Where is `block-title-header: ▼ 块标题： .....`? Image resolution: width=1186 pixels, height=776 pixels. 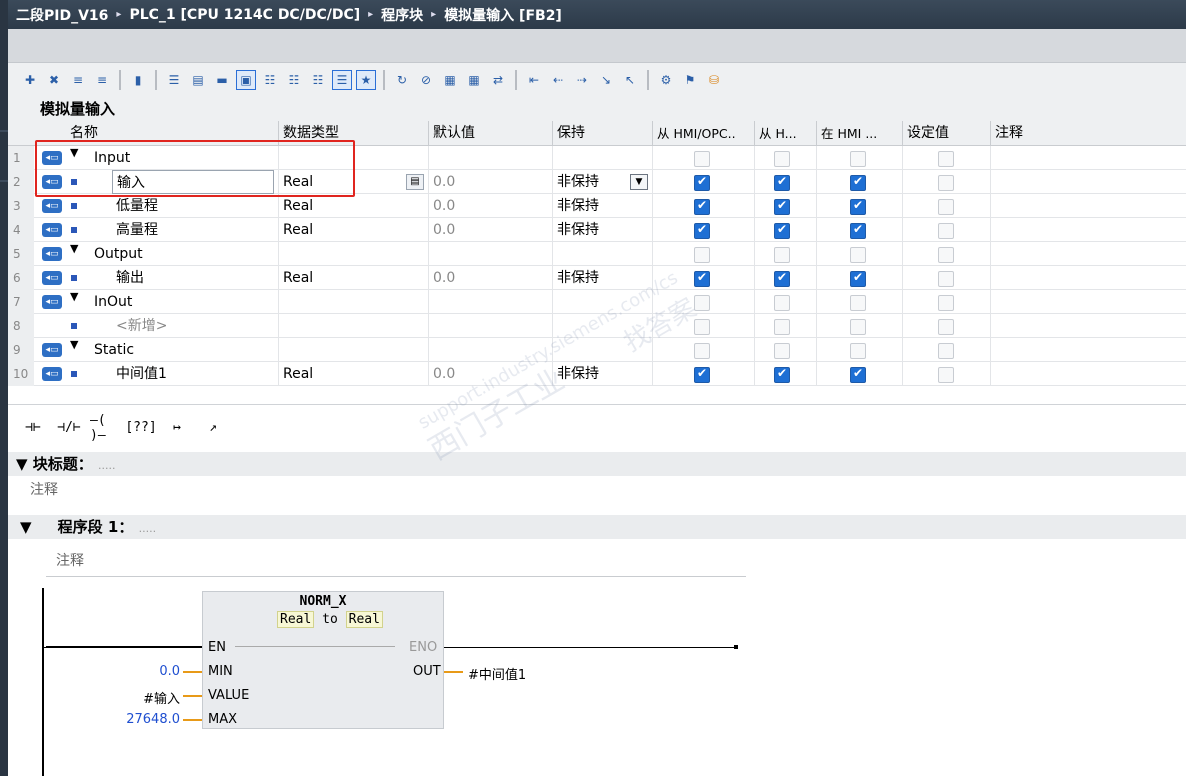
block-title-header: ▼ 块标题： ..... is located at coordinates (597, 464).